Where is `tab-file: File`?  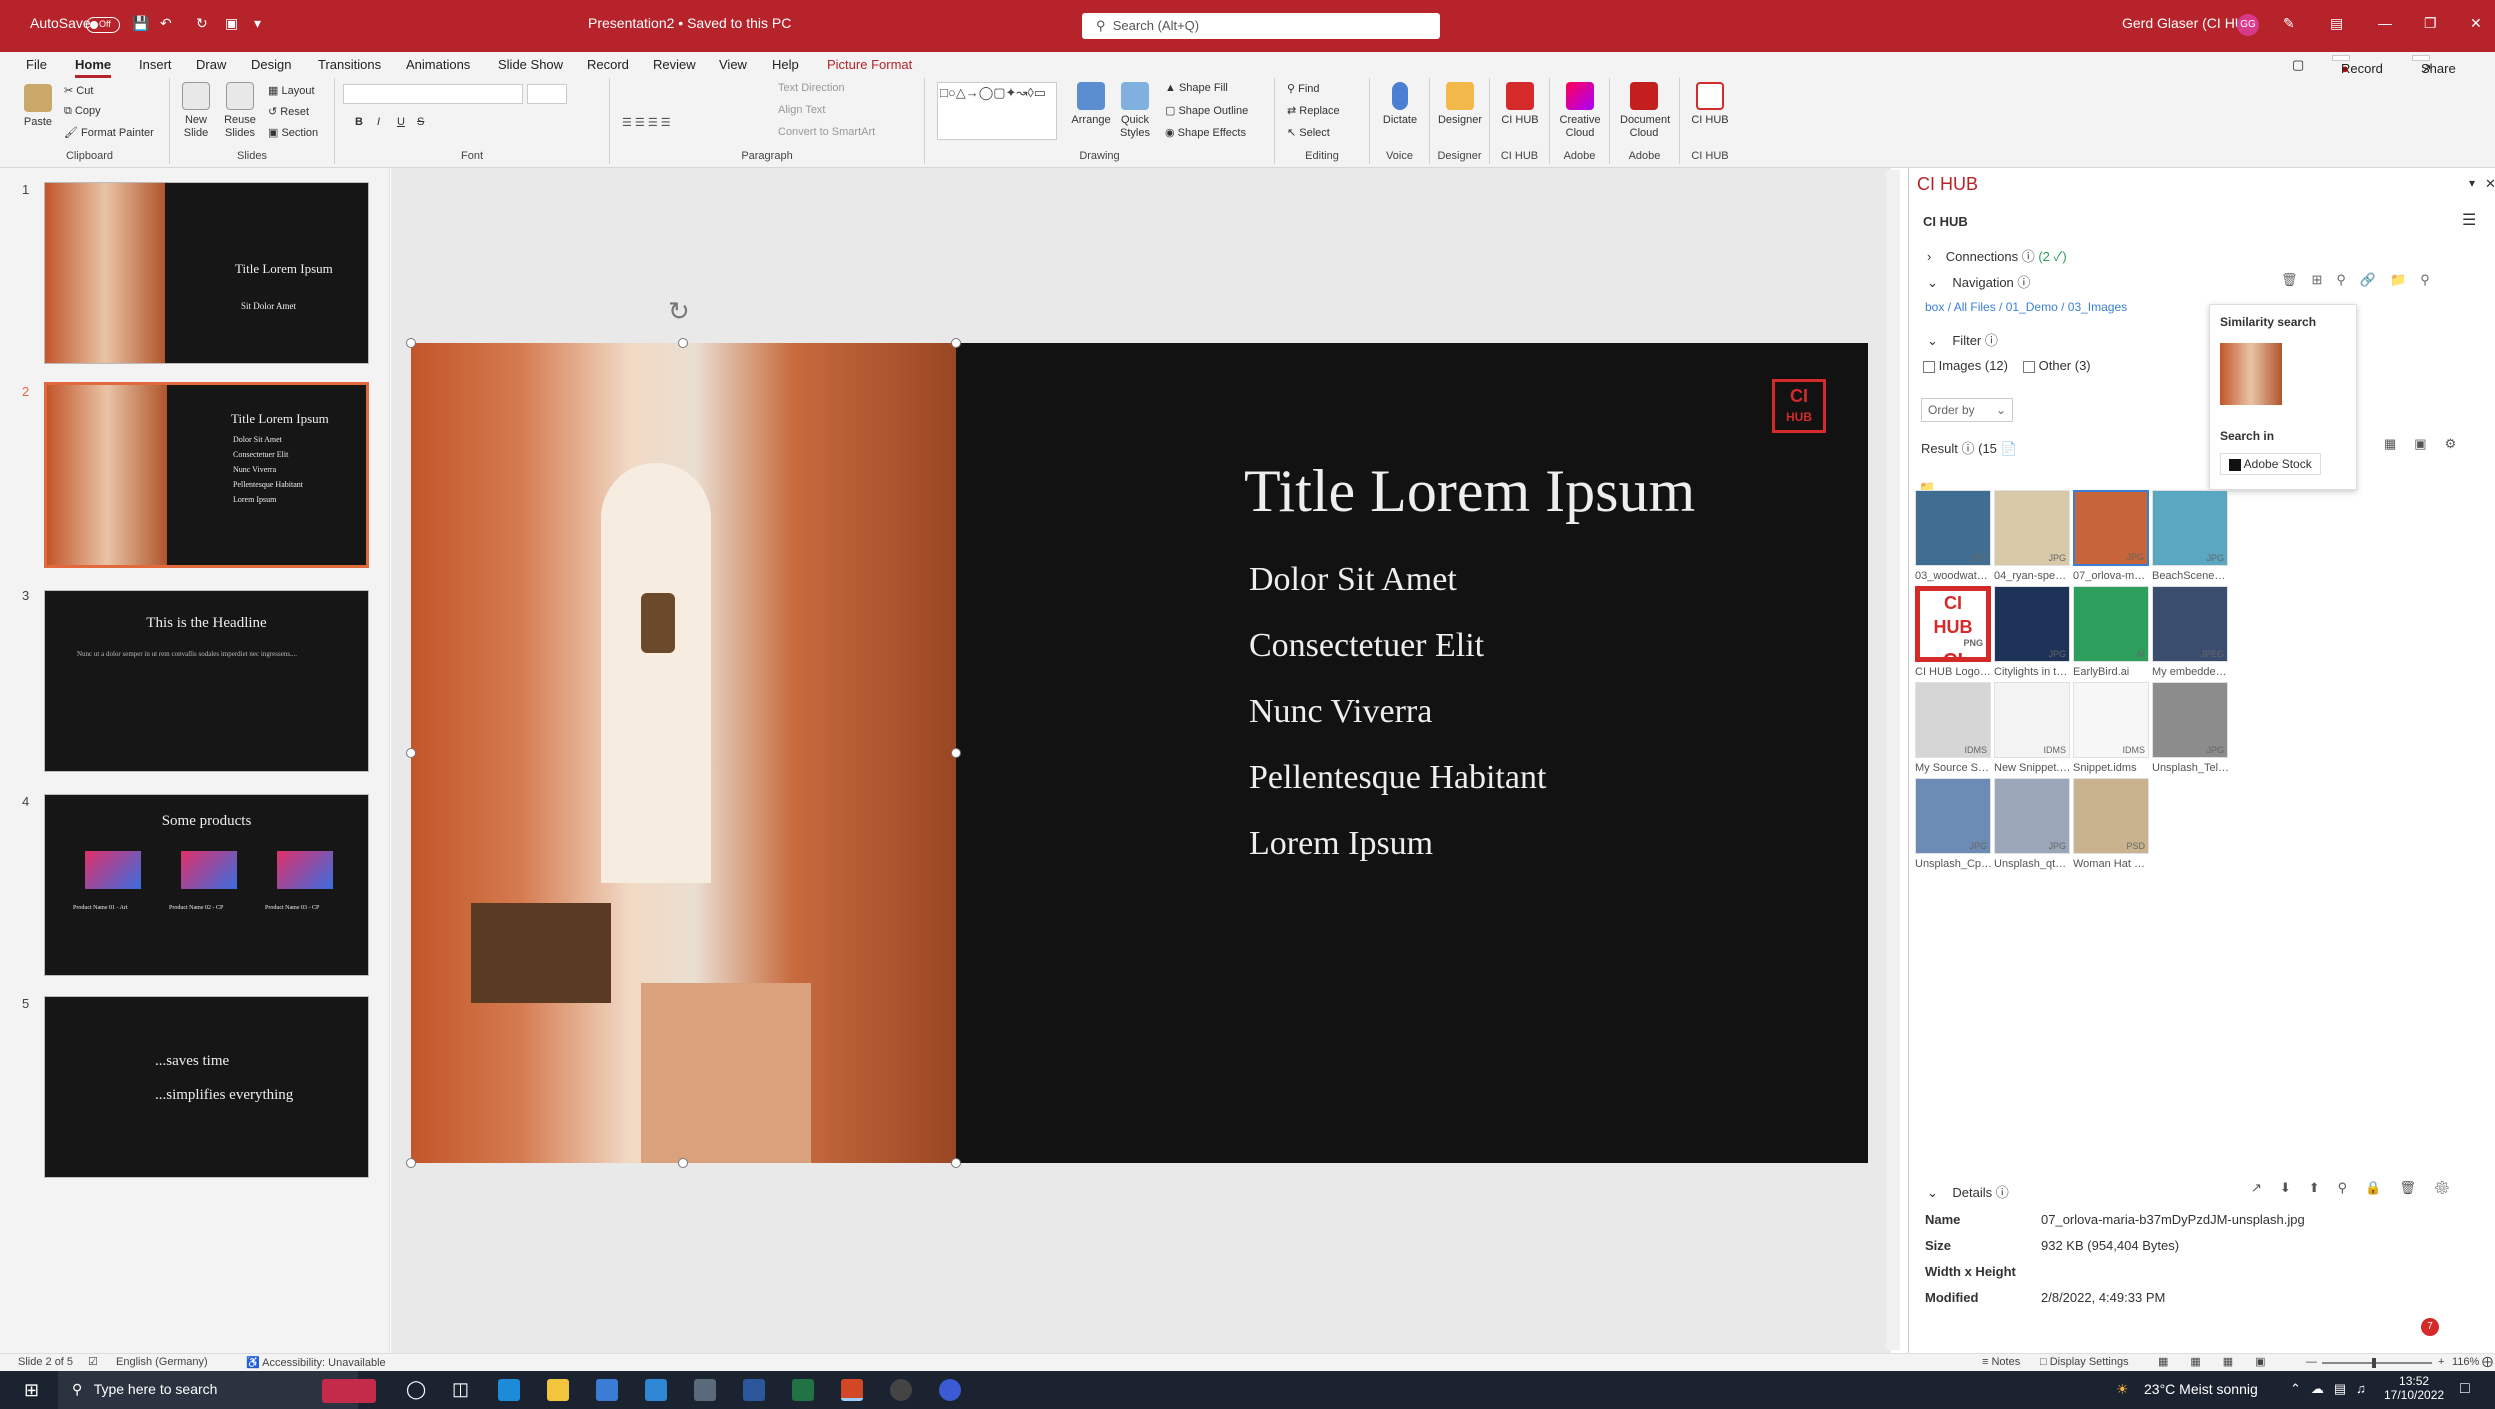
tab-file: File is located at coordinates (36, 64).